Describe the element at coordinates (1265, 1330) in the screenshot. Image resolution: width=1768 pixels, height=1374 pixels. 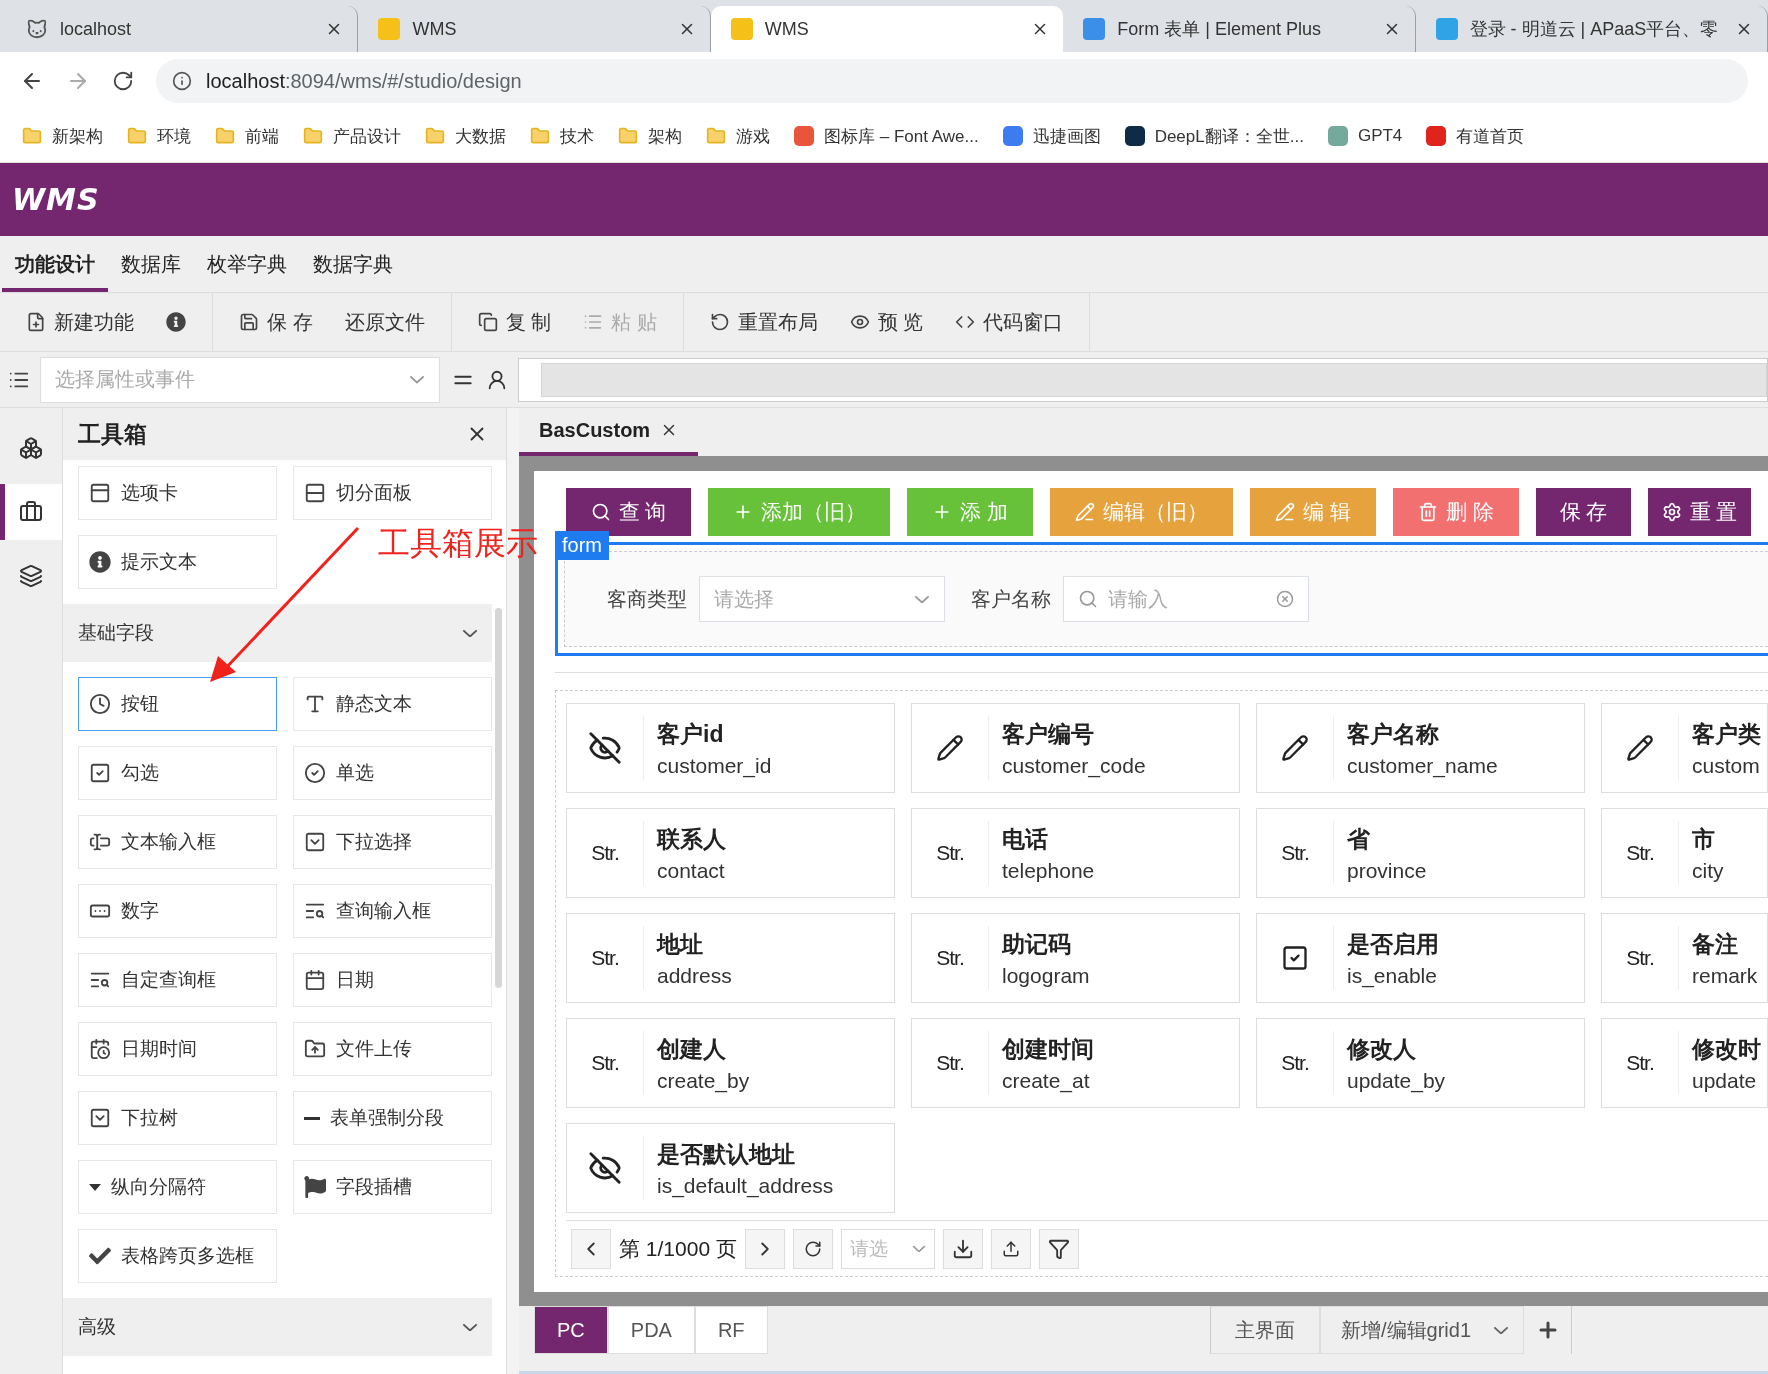
I see `view-tab: 主界面` at that location.